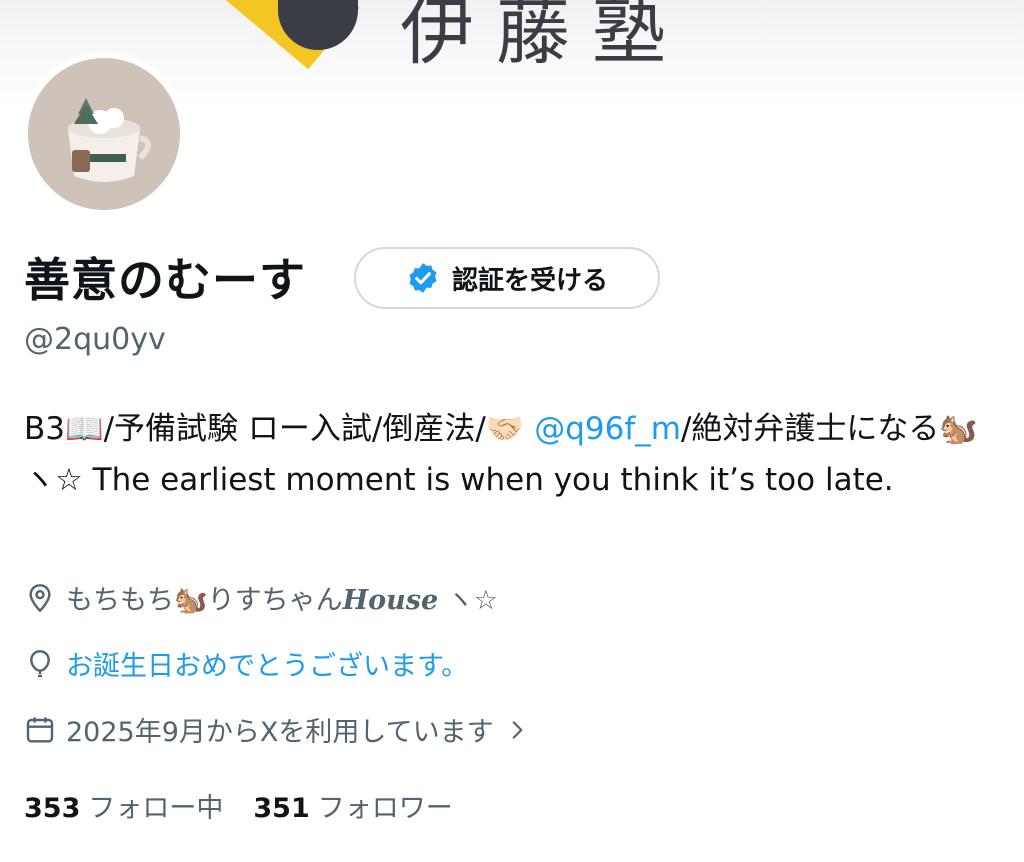 The height and width of the screenshot is (862, 1024). Describe the element at coordinates (352, 805) in the screenshot. I see `followers-link: 351 フォロワー` at that location.